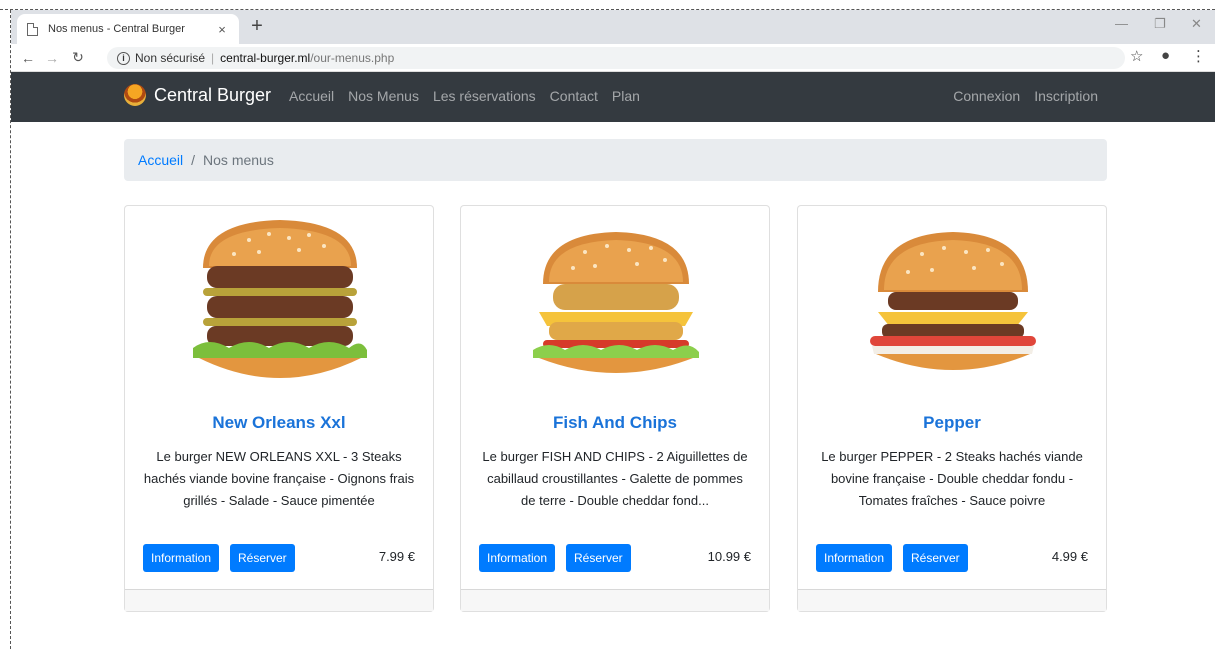  What do you see at coordinates (1198, 56) in the screenshot?
I see `menu-icon: ⋮` at bounding box center [1198, 56].